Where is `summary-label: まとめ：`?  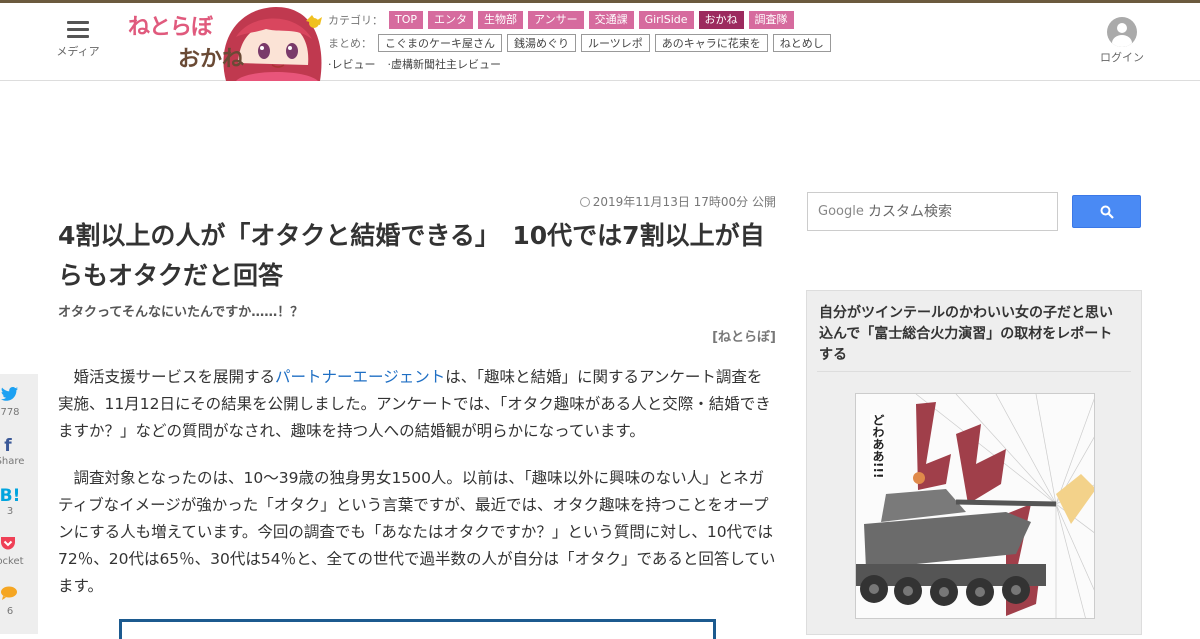
summary-label: まとめ： is located at coordinates (350, 43).